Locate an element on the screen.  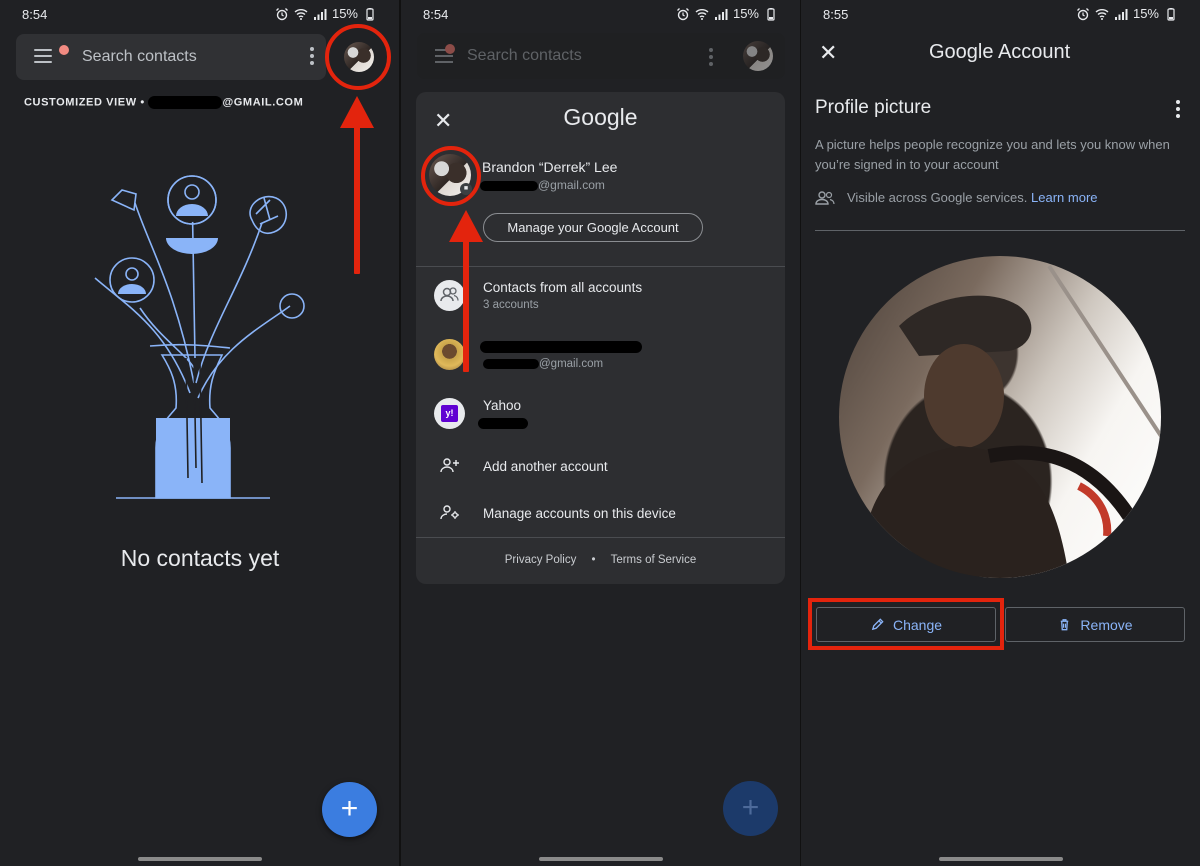
status-time: 8:55 is located at coordinates (836, 14).